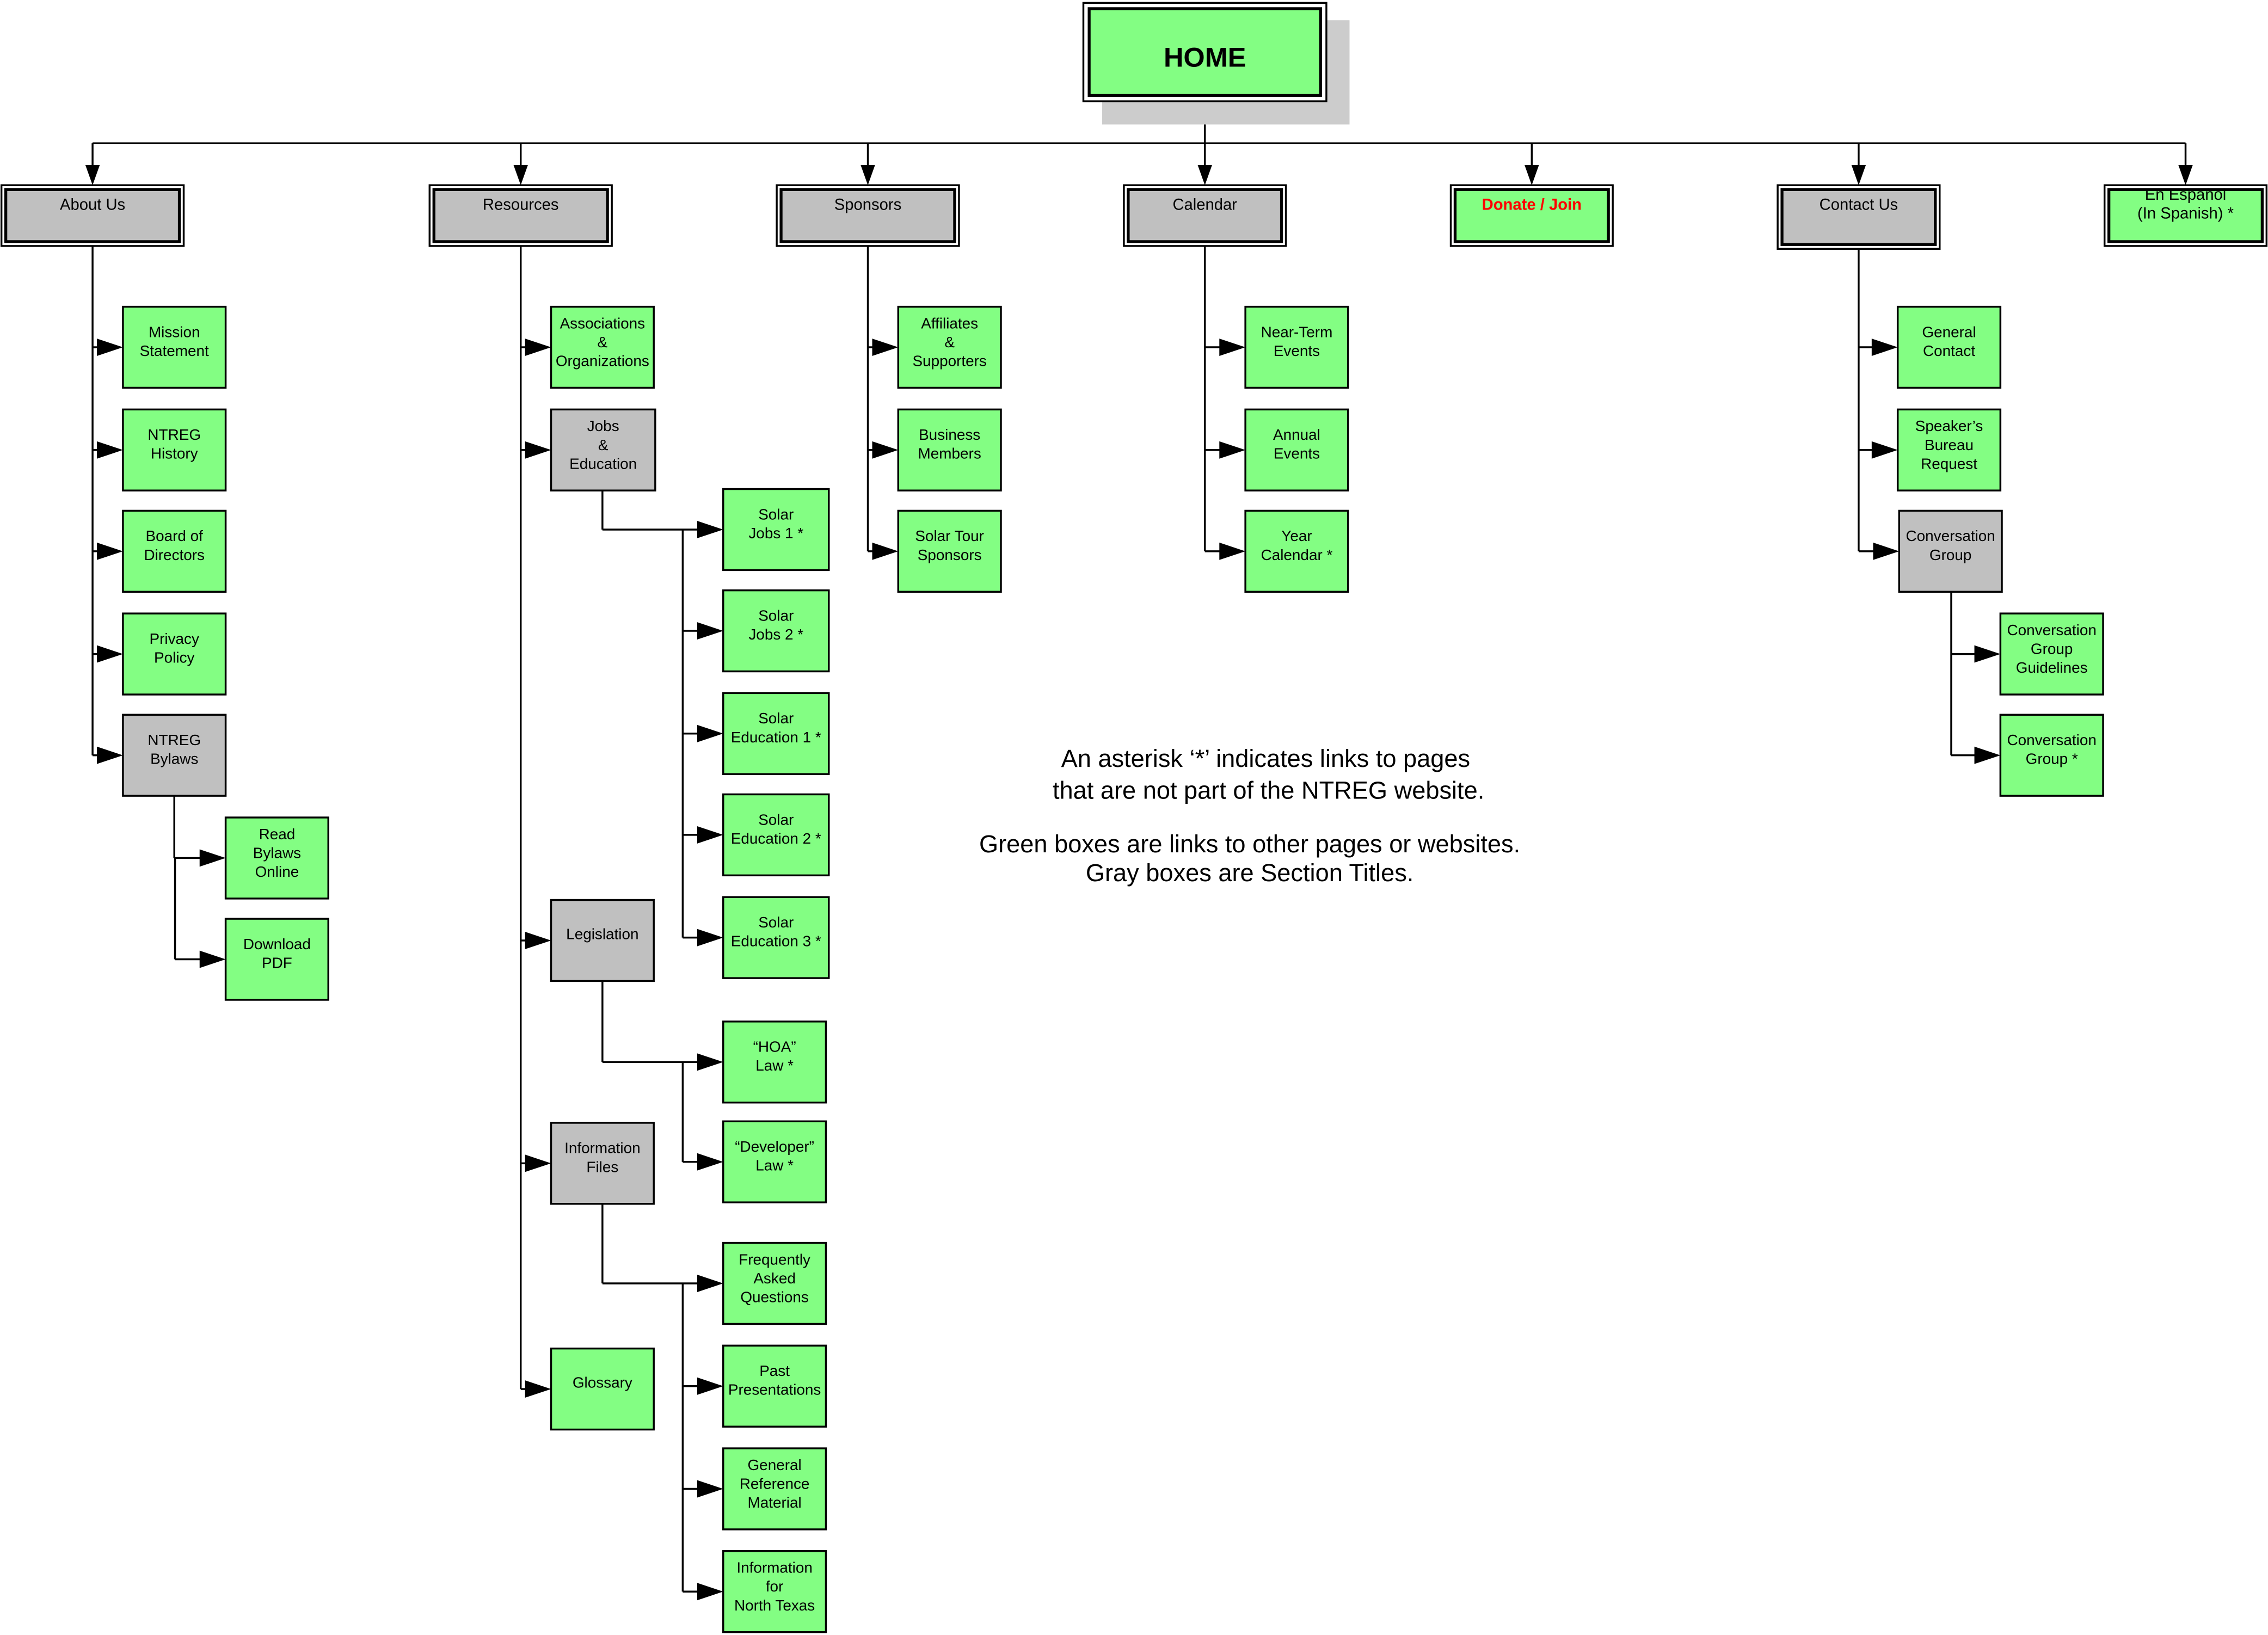 This screenshot has width=2268, height=1635. I want to click on node-developer-law: “Developer” Law *, so click(774, 1161).